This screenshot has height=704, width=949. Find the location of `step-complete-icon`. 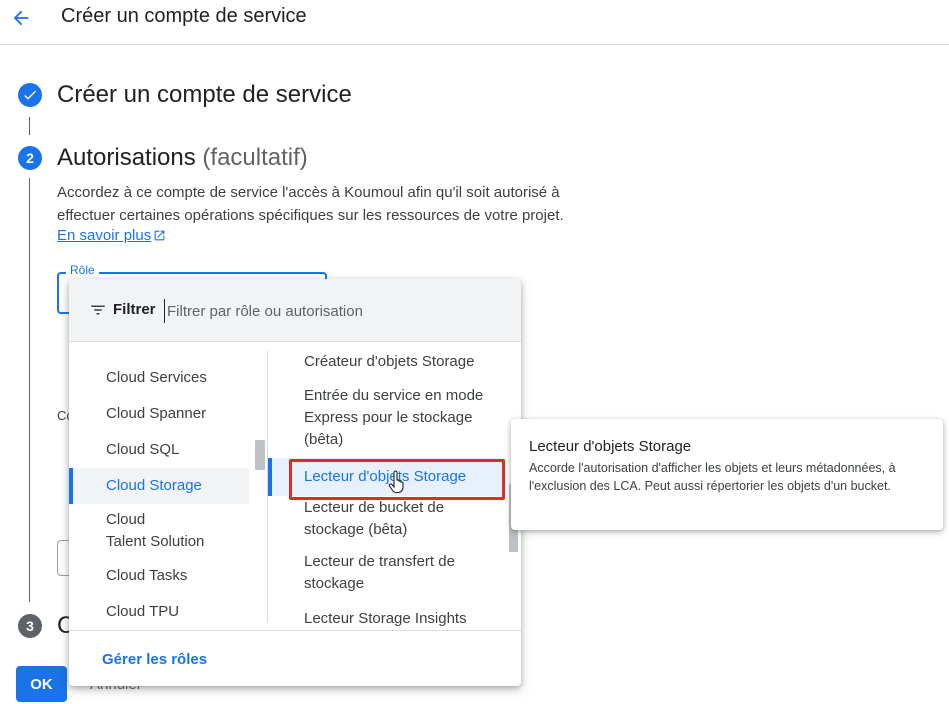

step-complete-icon is located at coordinates (30, 95).